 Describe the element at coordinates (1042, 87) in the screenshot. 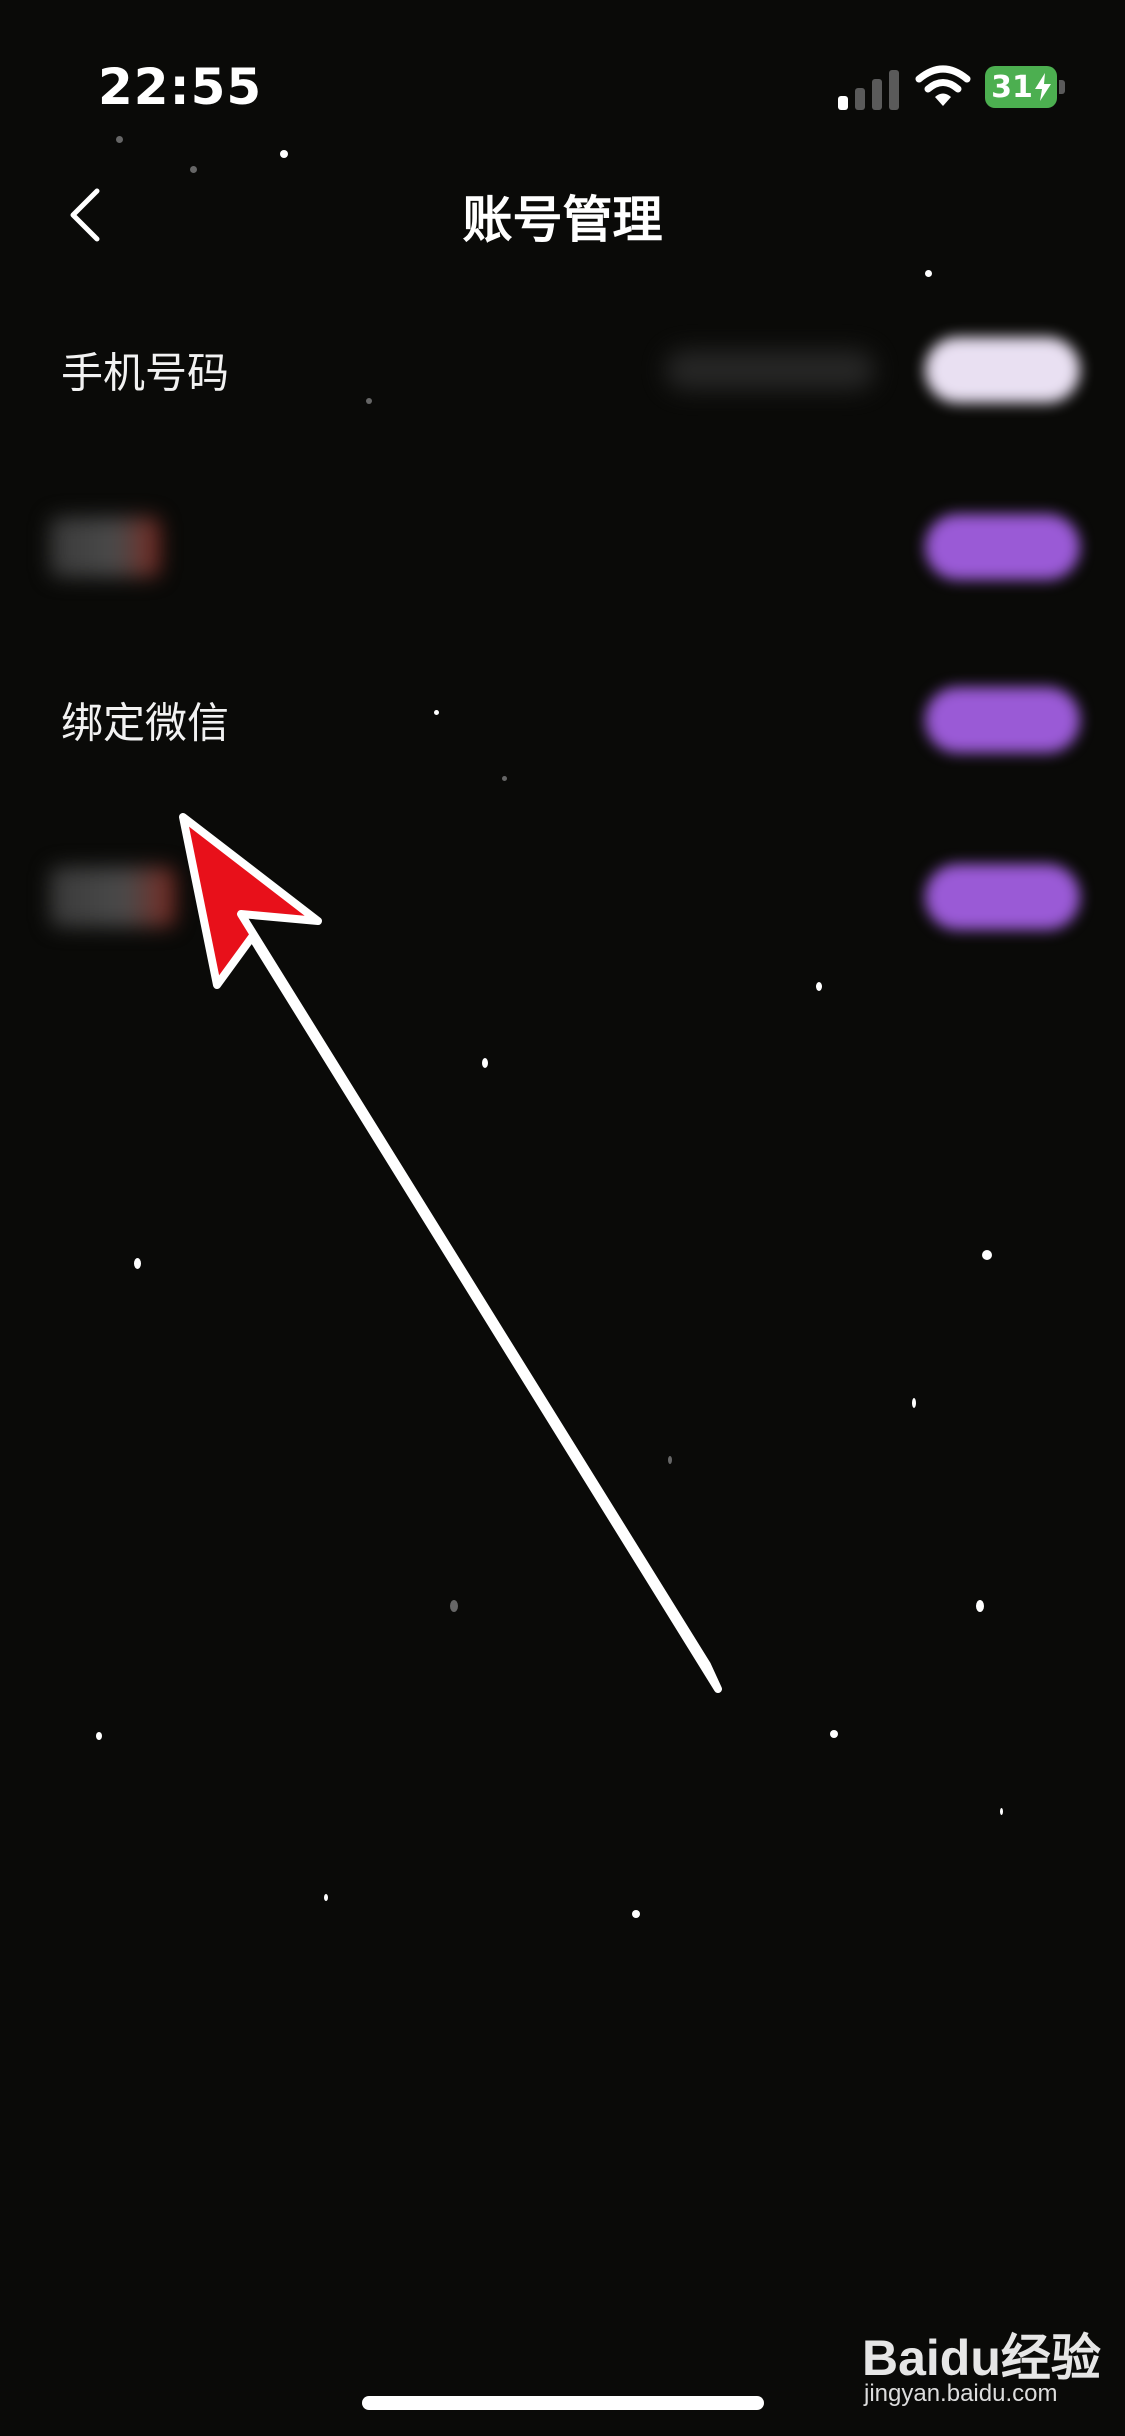

I see `charging-bolt-icon` at that location.